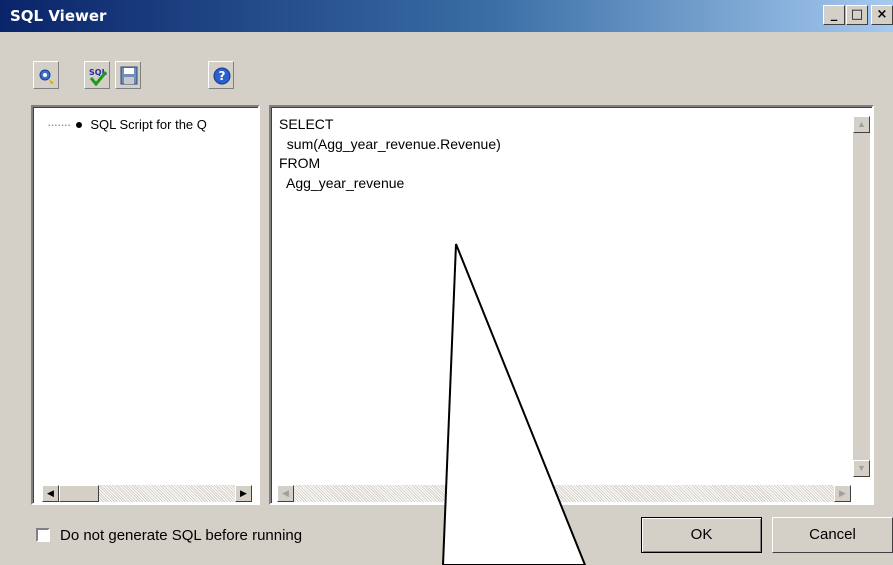 This screenshot has width=893, height=565. I want to click on sql-line: Agg_year_revenue, so click(342, 183).